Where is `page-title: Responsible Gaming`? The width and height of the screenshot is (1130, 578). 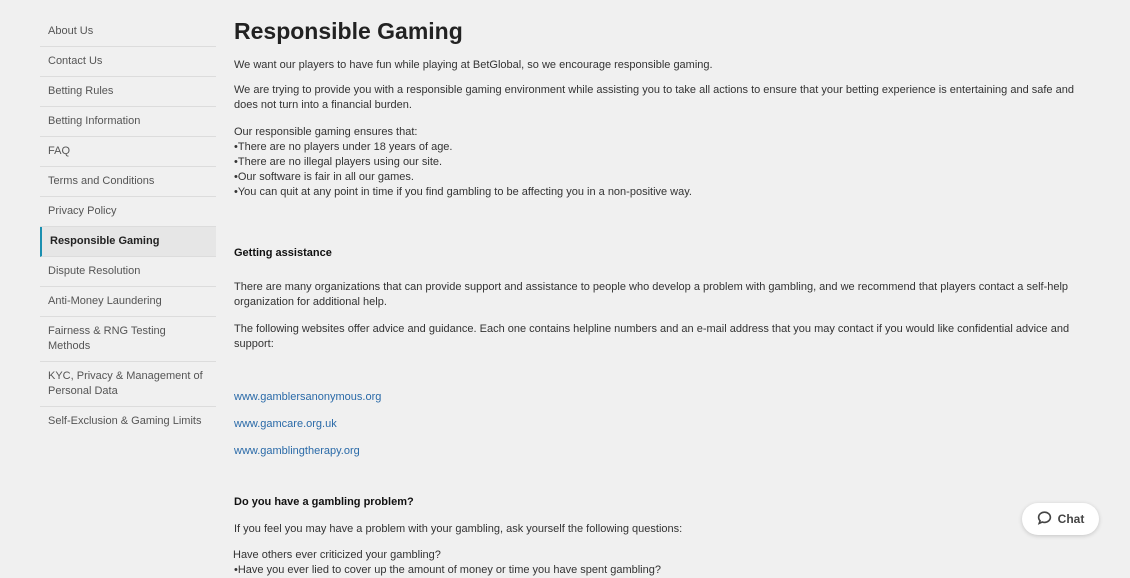 page-title: Responsible Gaming is located at coordinates (348, 31).